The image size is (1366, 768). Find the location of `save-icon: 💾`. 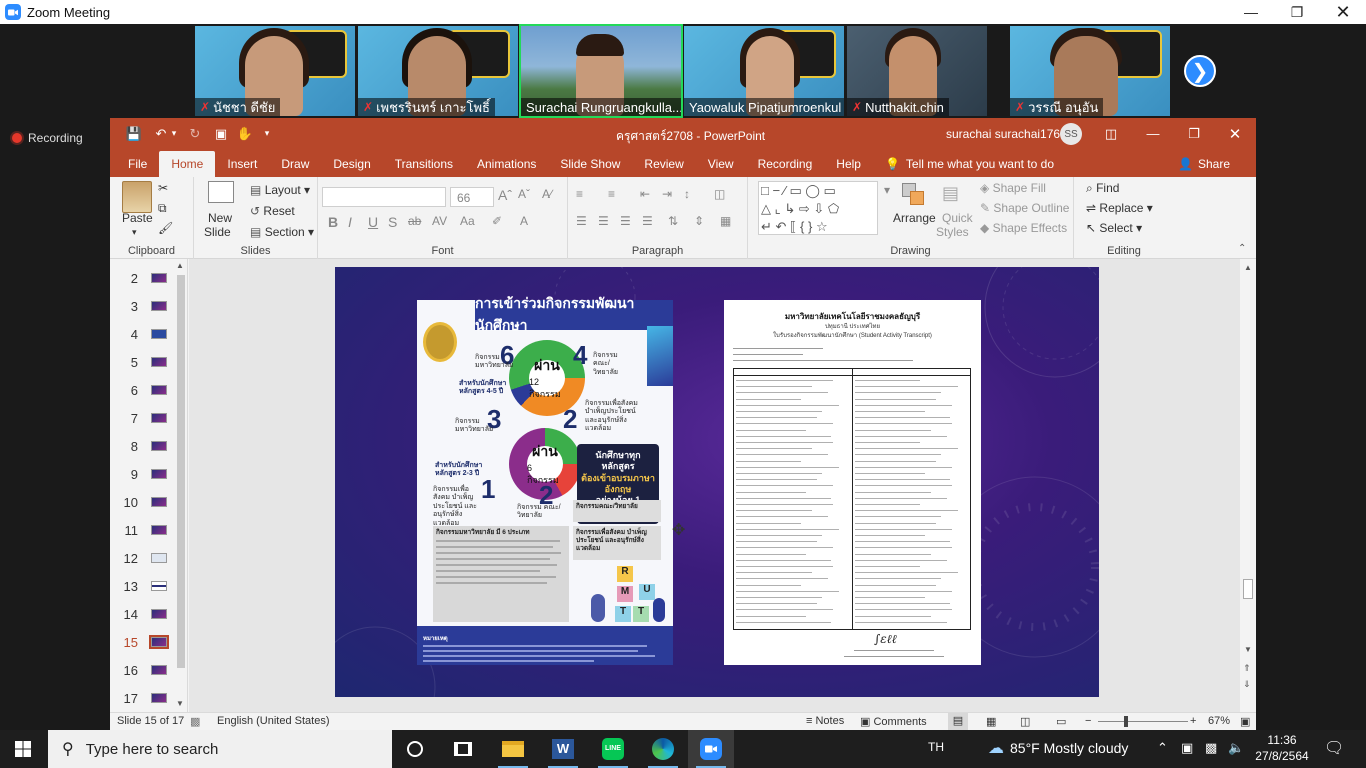

save-icon: 💾 is located at coordinates (134, 133).